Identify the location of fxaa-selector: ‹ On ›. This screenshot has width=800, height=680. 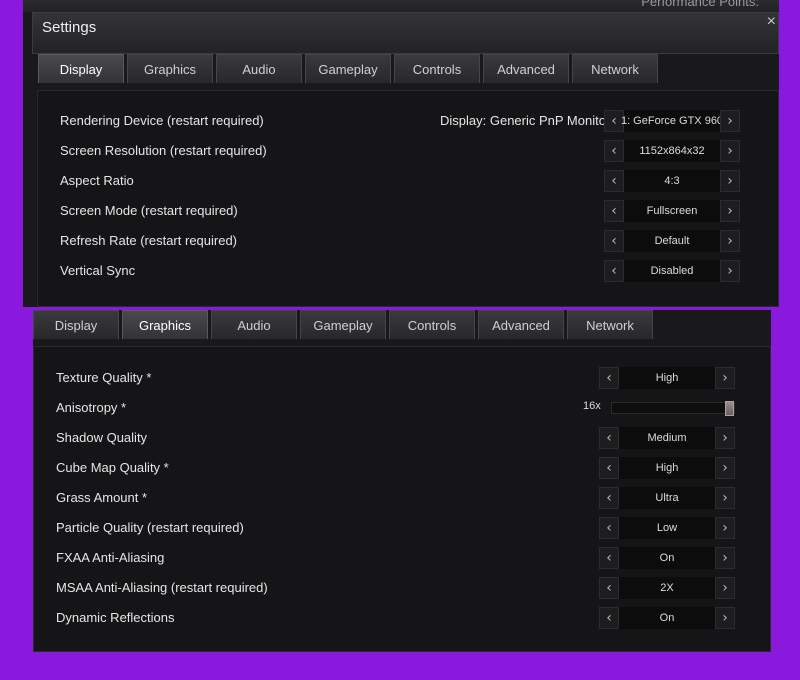
(667, 558).